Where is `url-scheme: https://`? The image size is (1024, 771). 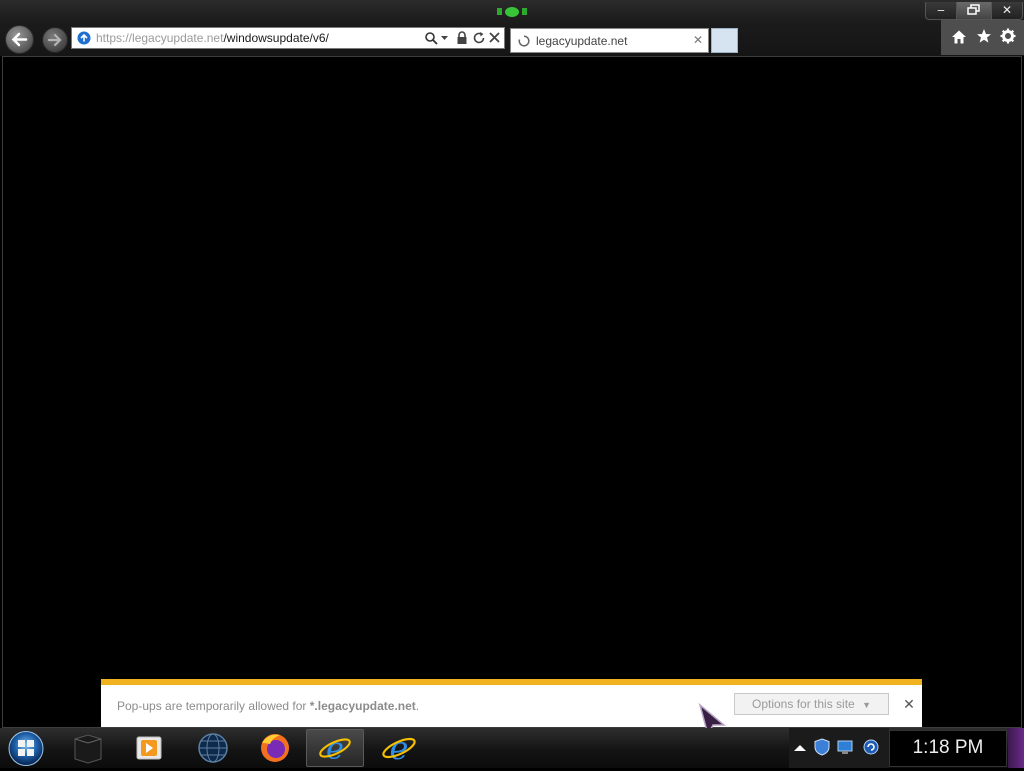
url-scheme: https:// is located at coordinates (114, 38).